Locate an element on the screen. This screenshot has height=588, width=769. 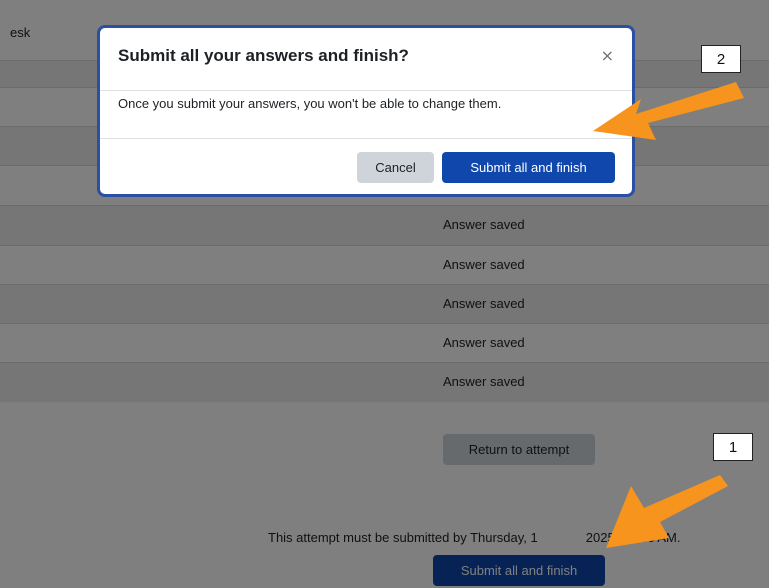
modal-submit-all-and-finish-button: Submit all and finish is located at coordinates (528, 167).